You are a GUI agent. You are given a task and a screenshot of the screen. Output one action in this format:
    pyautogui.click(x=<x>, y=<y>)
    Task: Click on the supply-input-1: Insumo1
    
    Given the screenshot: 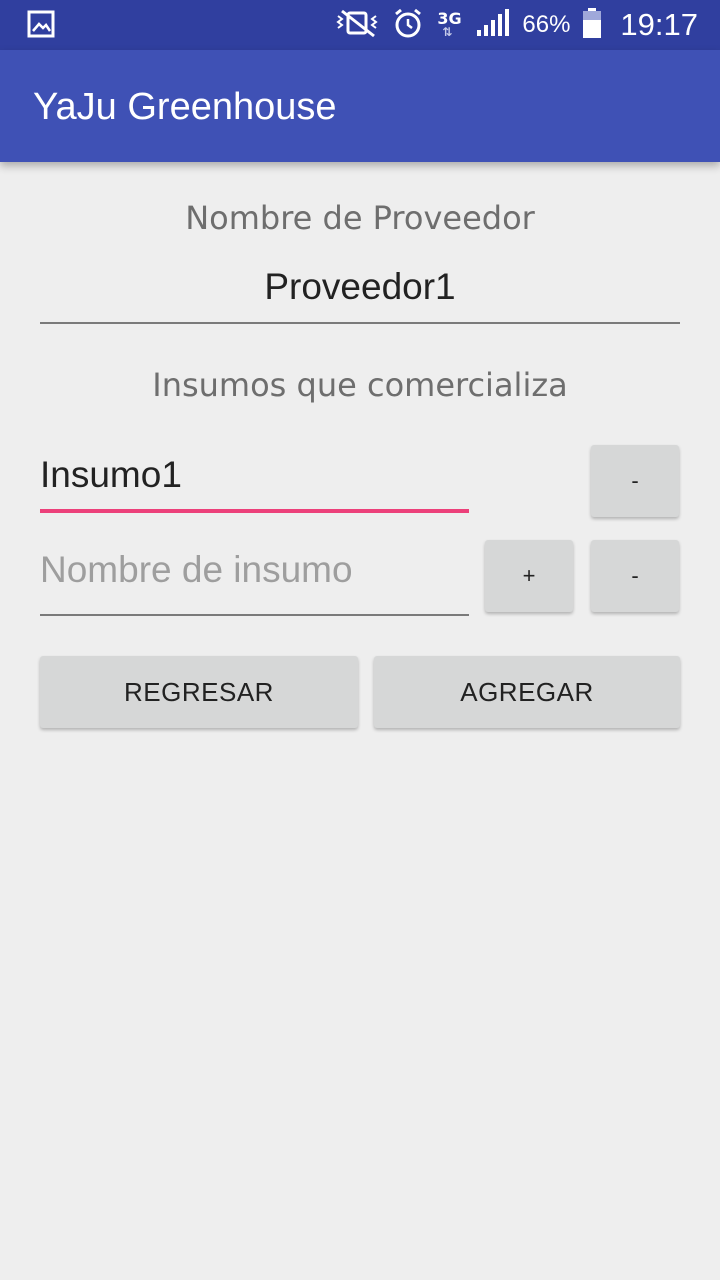 What is the action you would take?
    pyautogui.click(x=111, y=475)
    